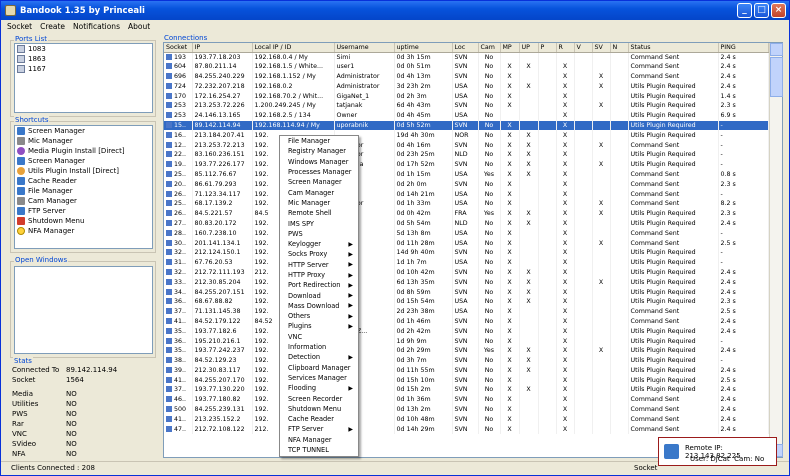  I want to click on title-bar: Bandook 1.35 by Princeali _ □ ×, so click(395, 10).